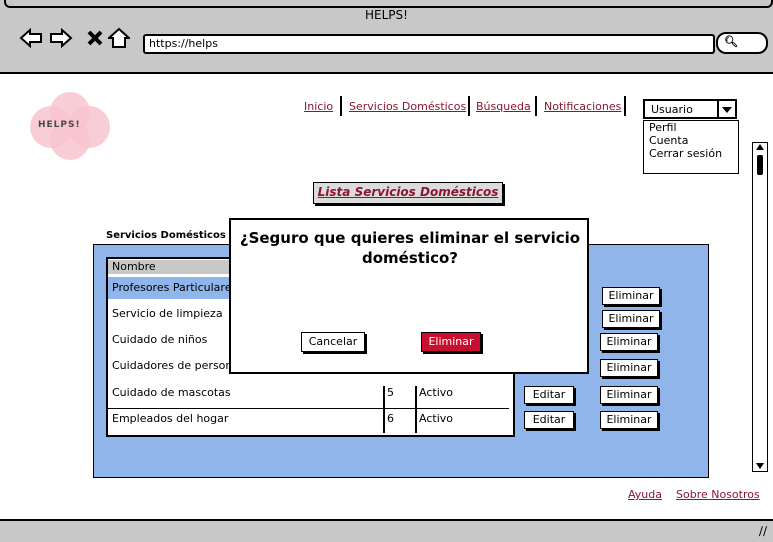 The width and height of the screenshot is (773, 542). What do you see at coordinates (763, 531) in the screenshot?
I see `resize-grip-icon: ∕∕` at bounding box center [763, 531].